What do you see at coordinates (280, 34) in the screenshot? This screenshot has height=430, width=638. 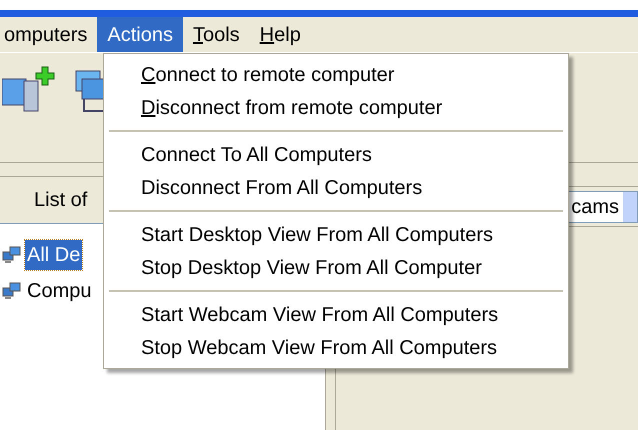 I see `menu-item: Help` at bounding box center [280, 34].